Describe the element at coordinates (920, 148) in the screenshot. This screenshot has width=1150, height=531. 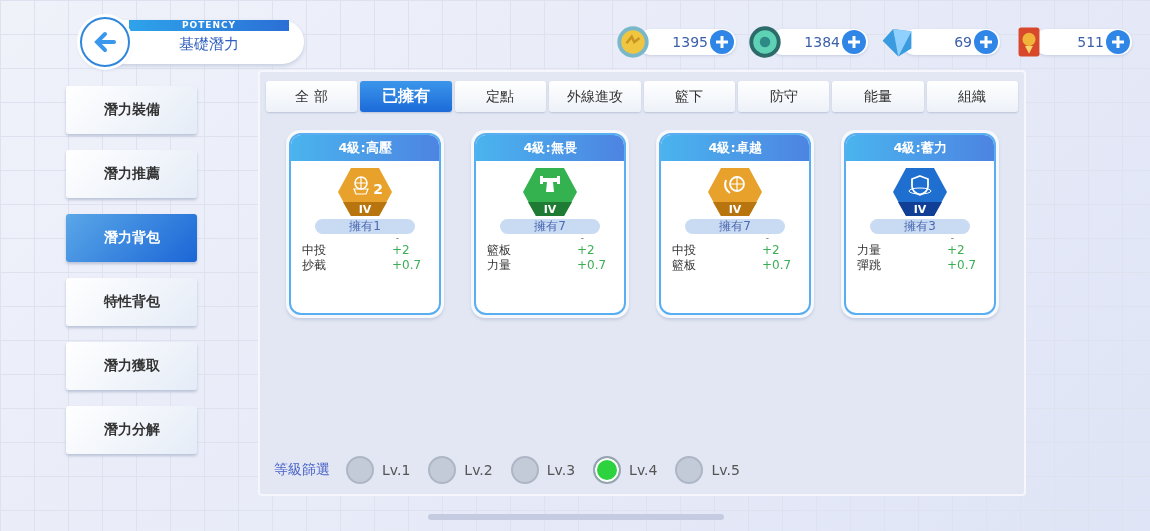
I see `card-title: 4級:蓄力` at that location.